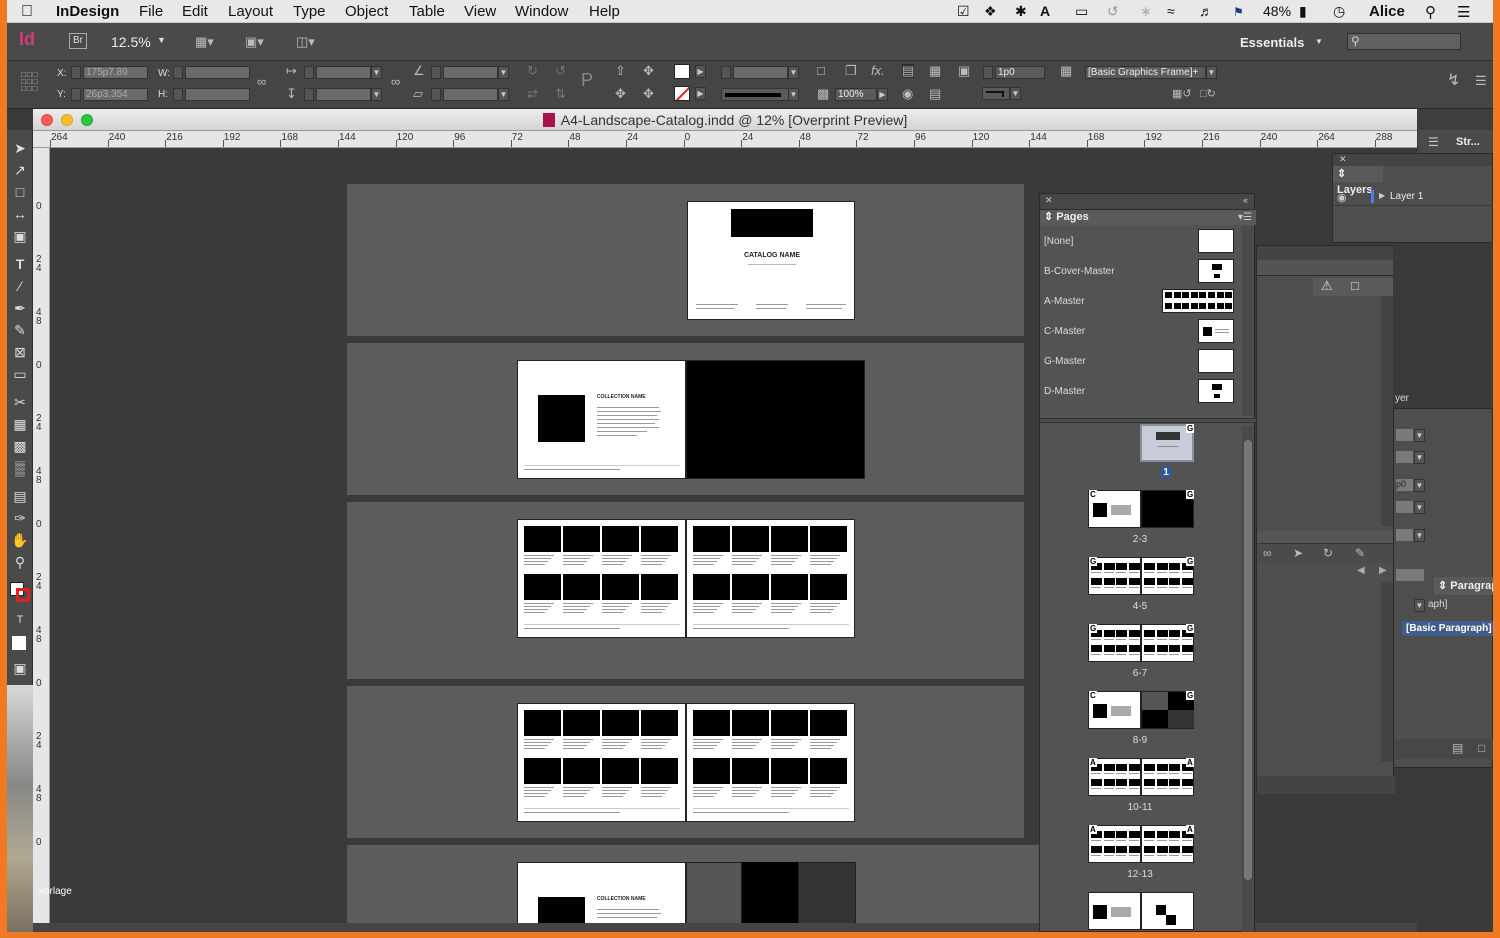 The image size is (1500, 938). Describe the element at coordinates (1267, 553) in the screenshot. I see `link-icon: ∞` at that location.